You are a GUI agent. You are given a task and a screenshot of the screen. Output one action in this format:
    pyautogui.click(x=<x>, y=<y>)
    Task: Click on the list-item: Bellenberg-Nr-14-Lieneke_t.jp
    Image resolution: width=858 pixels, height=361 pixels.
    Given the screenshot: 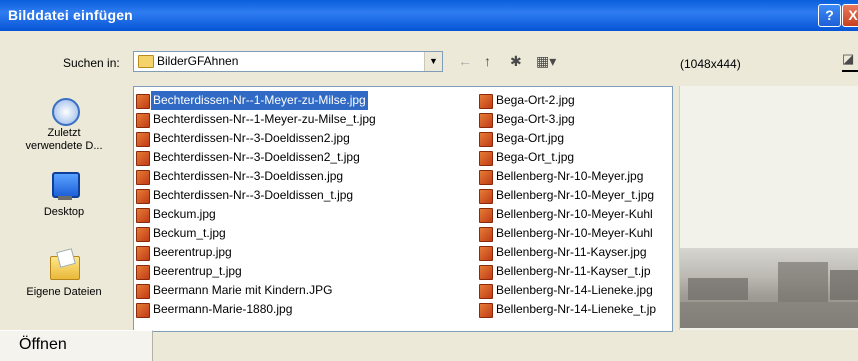 What is the action you would take?
    pyautogui.click(x=575, y=309)
    